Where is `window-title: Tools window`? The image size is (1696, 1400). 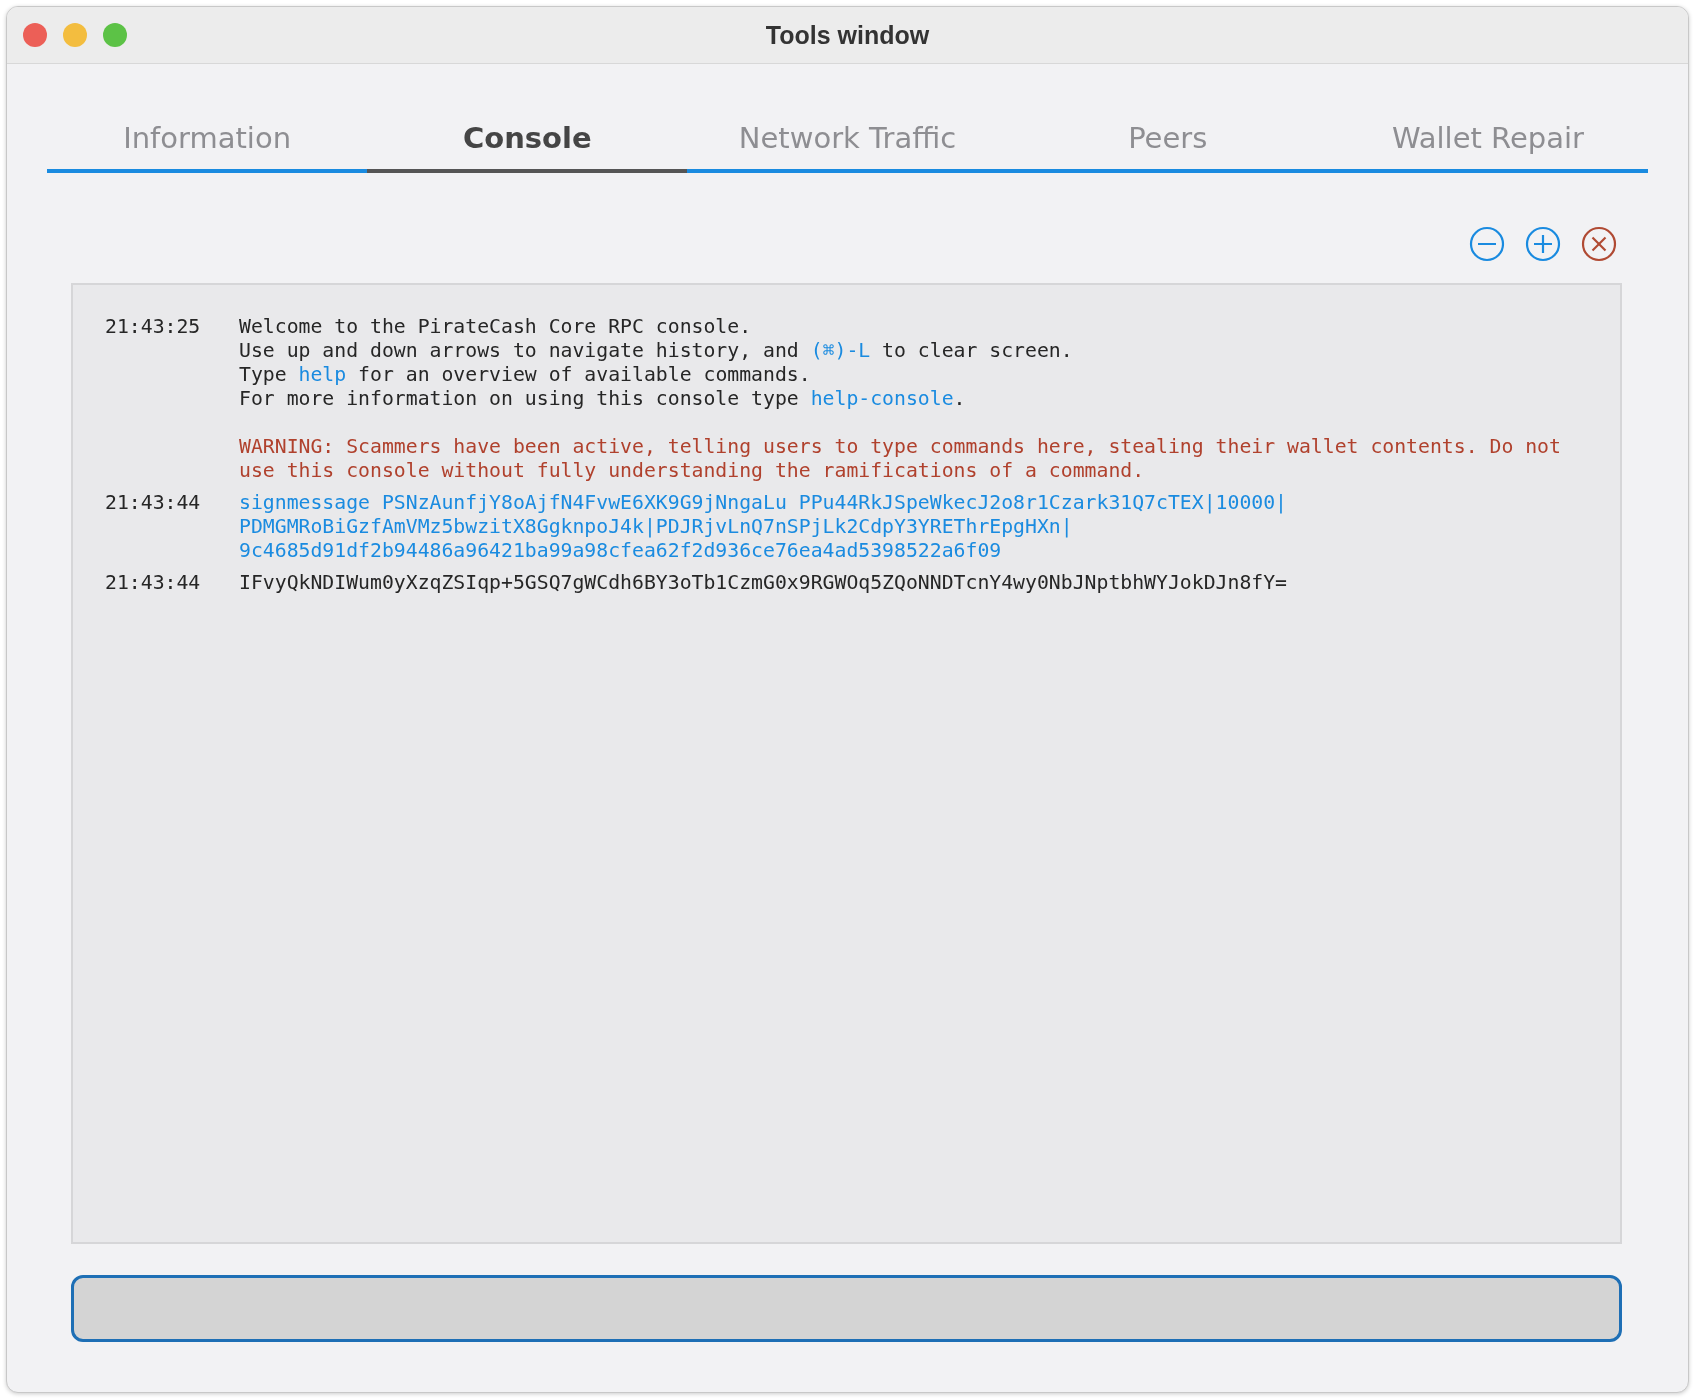
window-title: Tools window is located at coordinates (847, 35).